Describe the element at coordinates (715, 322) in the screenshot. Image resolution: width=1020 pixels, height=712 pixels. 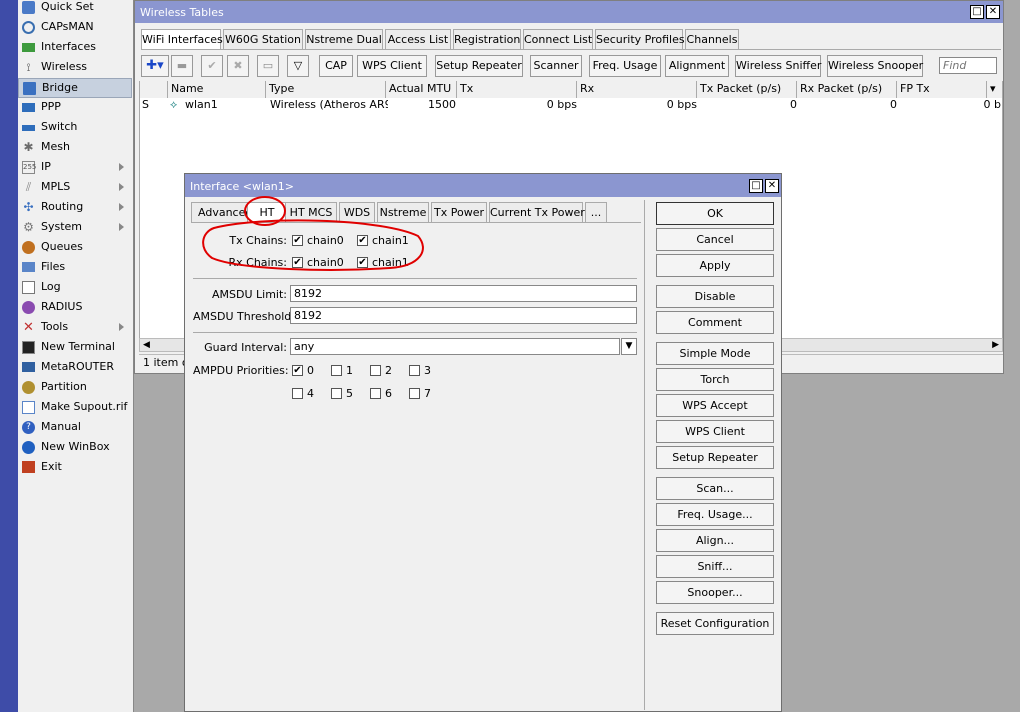
I see `comment-button: Comment` at that location.